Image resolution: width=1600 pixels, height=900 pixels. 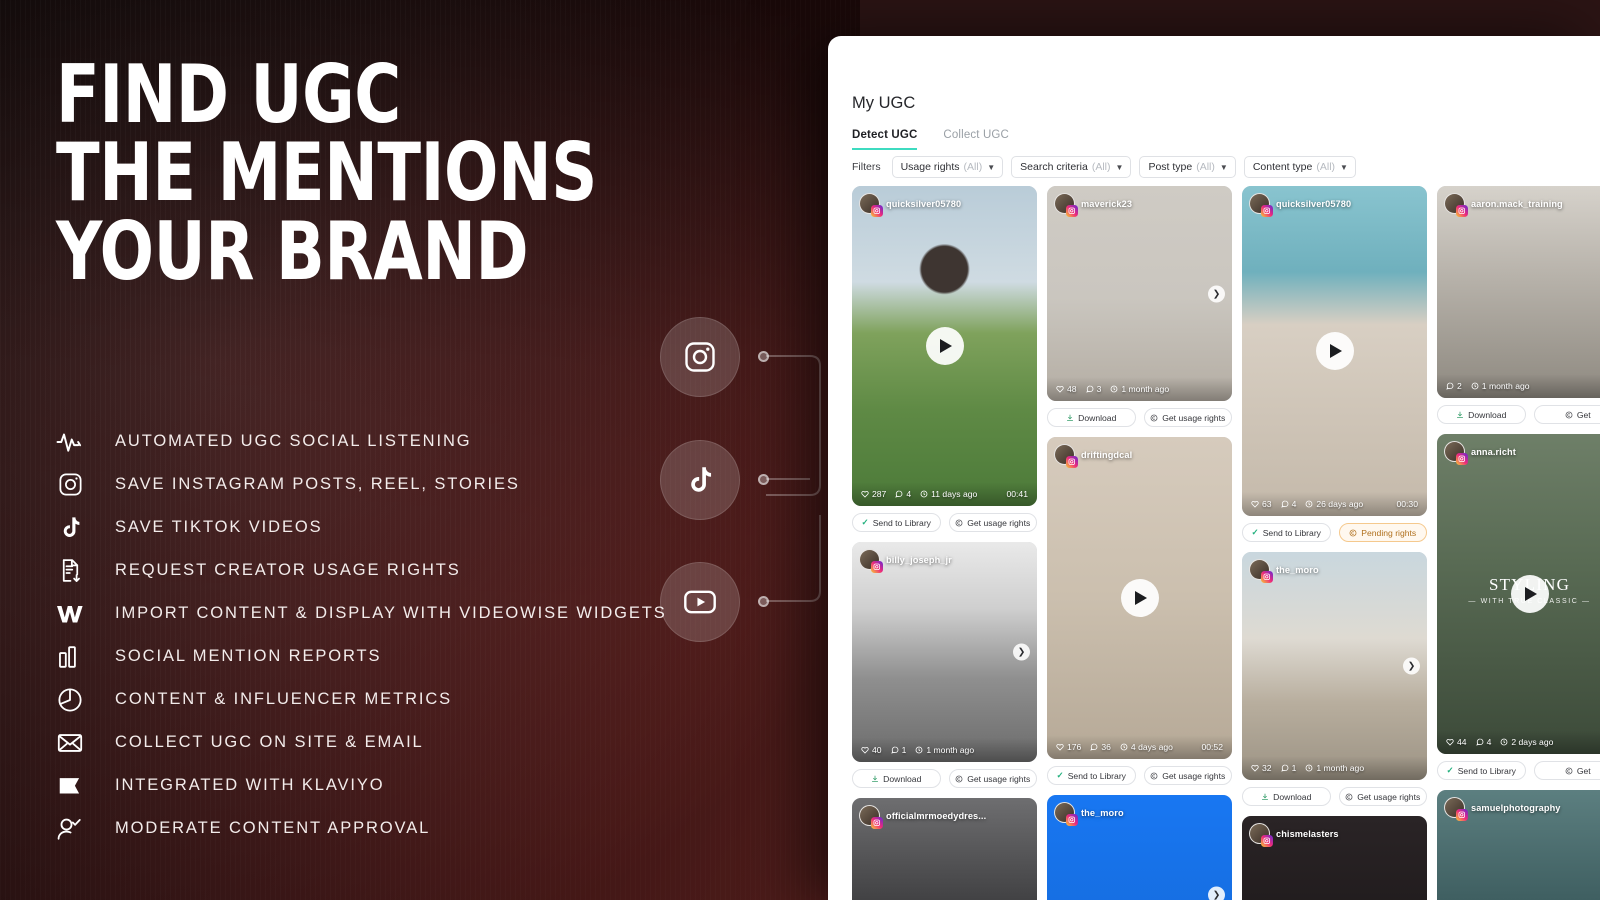 I want to click on card-author: billy_joseph_jr, so click(x=905, y=561).